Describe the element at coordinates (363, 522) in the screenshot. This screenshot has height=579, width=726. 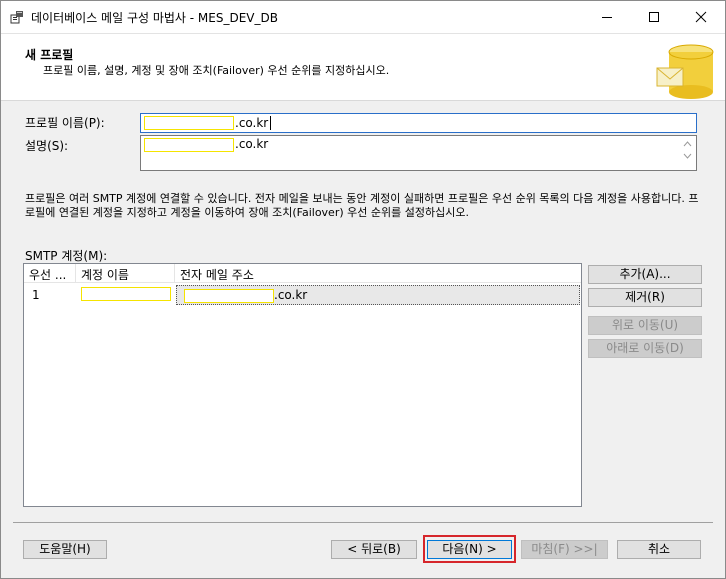
I see `footer-divider` at that location.